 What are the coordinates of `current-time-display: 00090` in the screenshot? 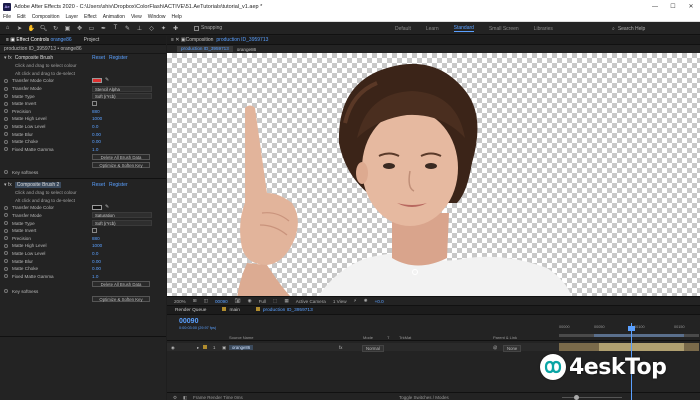 It's located at (221, 301).